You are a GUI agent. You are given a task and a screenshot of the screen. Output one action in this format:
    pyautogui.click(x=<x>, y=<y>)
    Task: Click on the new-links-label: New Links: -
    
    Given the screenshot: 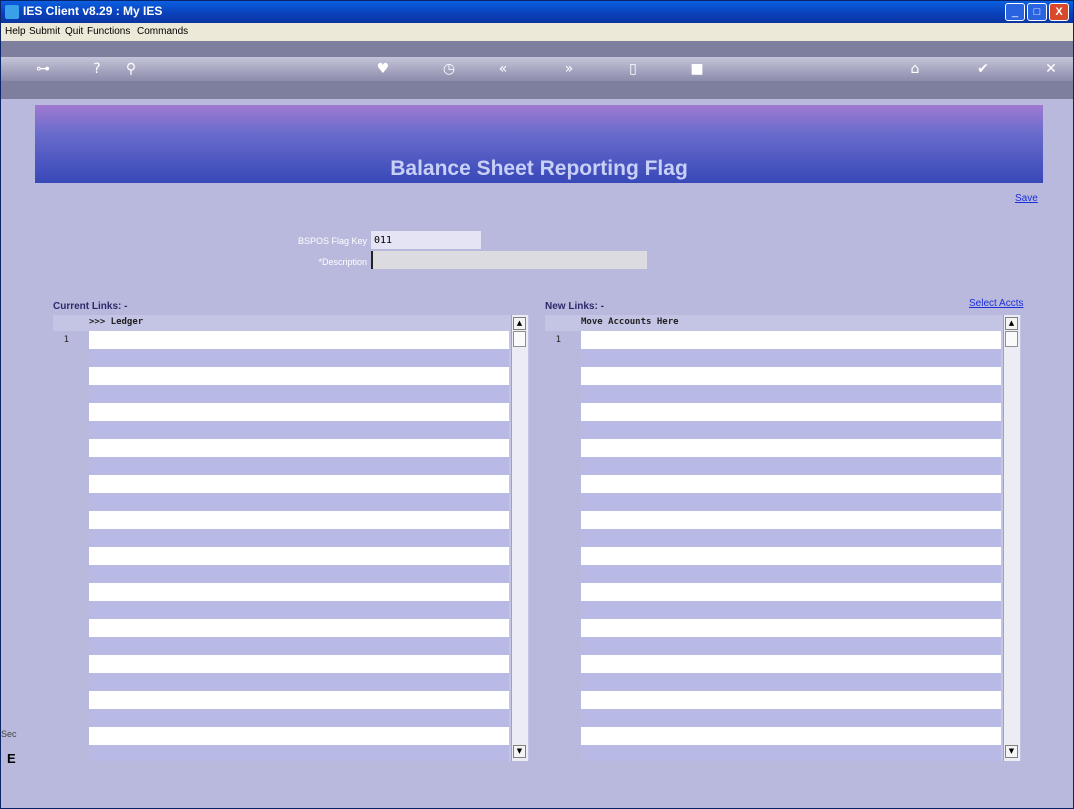 What is the action you would take?
    pyautogui.click(x=574, y=306)
    